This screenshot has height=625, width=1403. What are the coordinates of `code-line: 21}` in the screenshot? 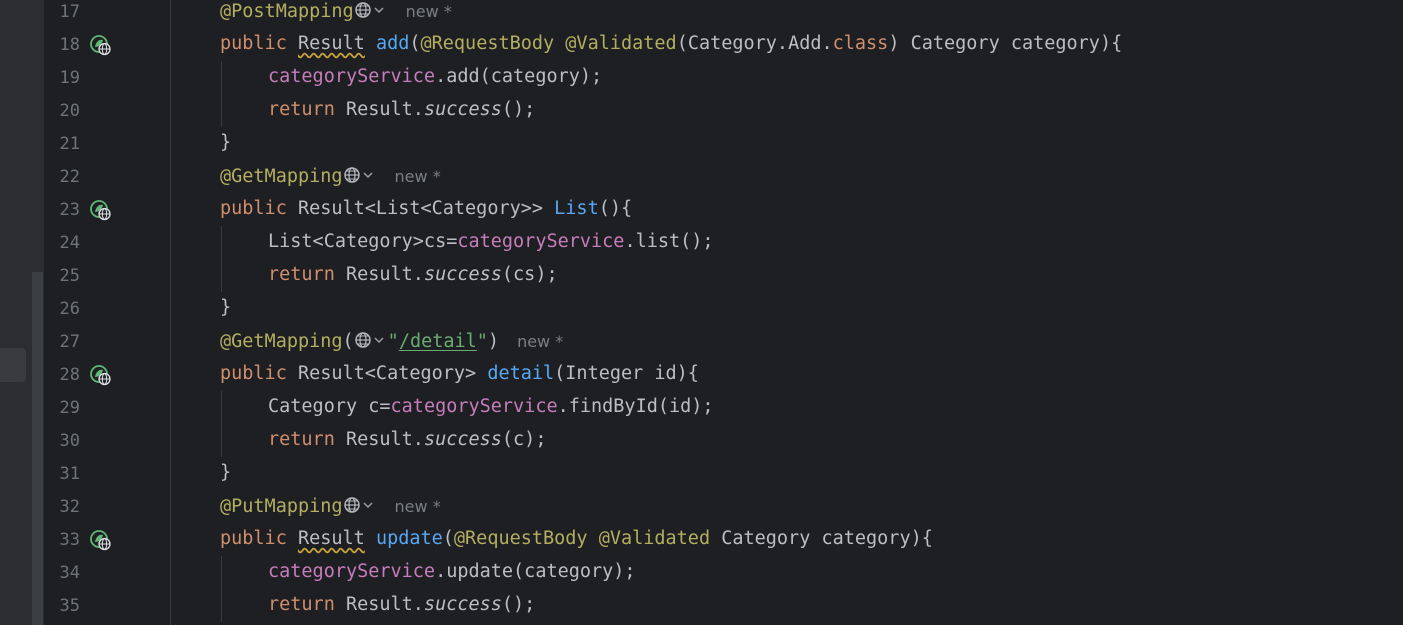 It's located at (723, 143).